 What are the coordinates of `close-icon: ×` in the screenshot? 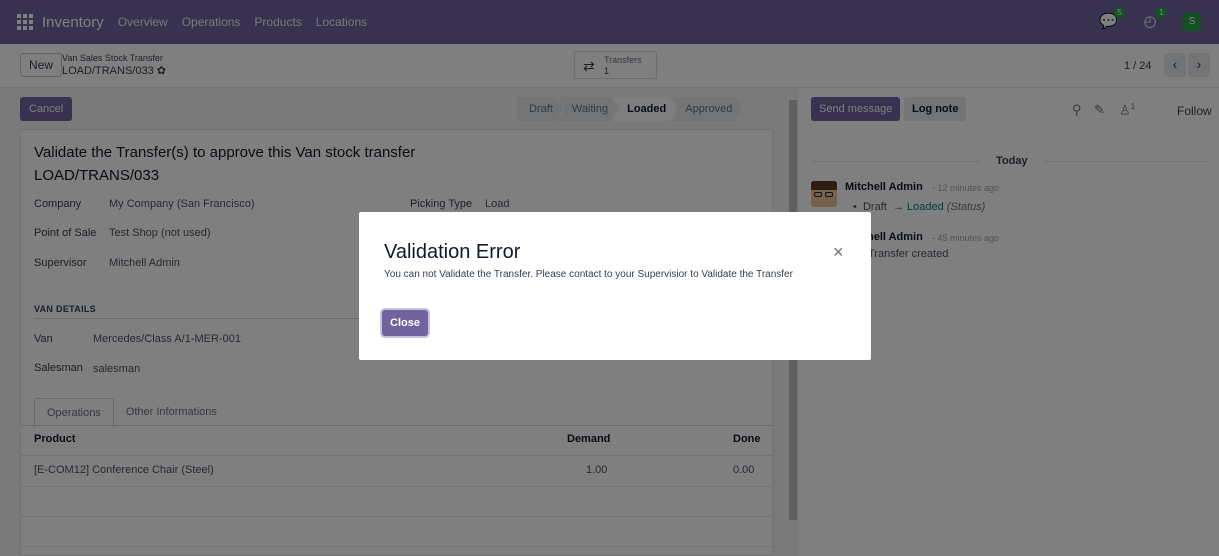 It's located at (838, 252).